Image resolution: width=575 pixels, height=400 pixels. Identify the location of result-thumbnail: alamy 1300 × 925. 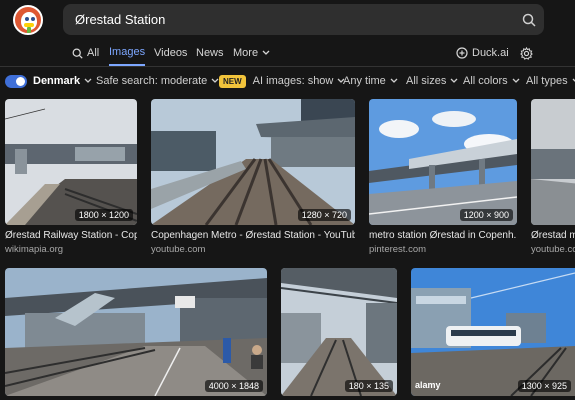
(493, 332).